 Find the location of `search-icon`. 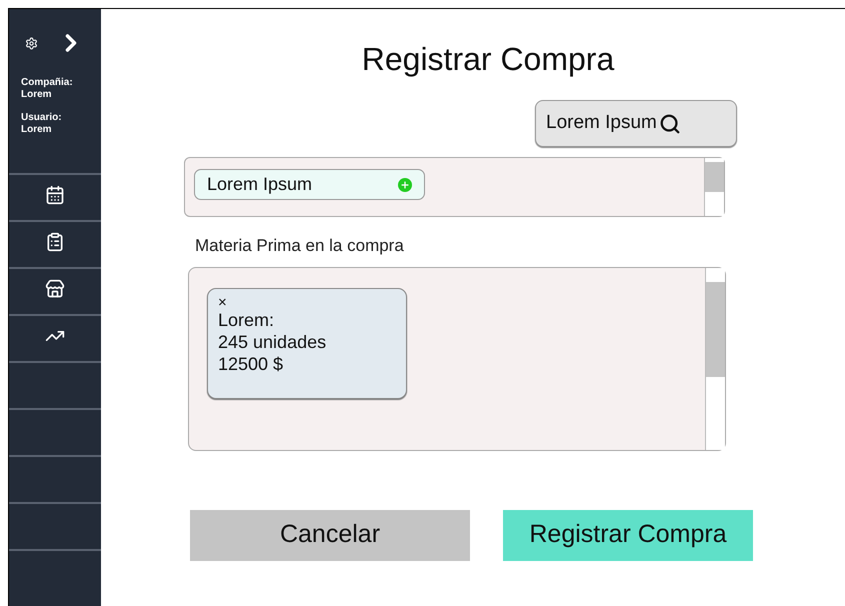

search-icon is located at coordinates (669, 123).